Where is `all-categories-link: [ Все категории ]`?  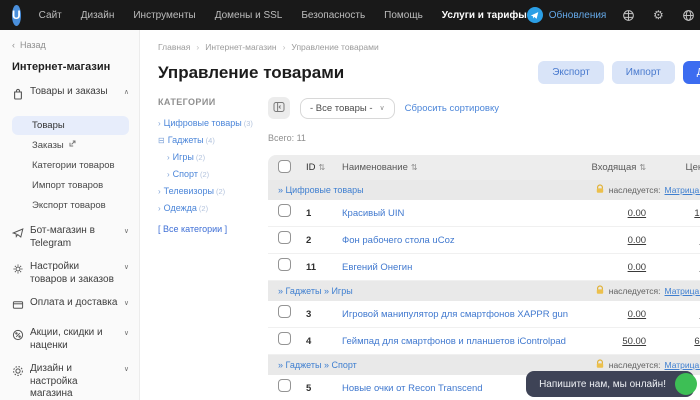
all-categories-link: [ Все категории ] is located at coordinates (206, 229).